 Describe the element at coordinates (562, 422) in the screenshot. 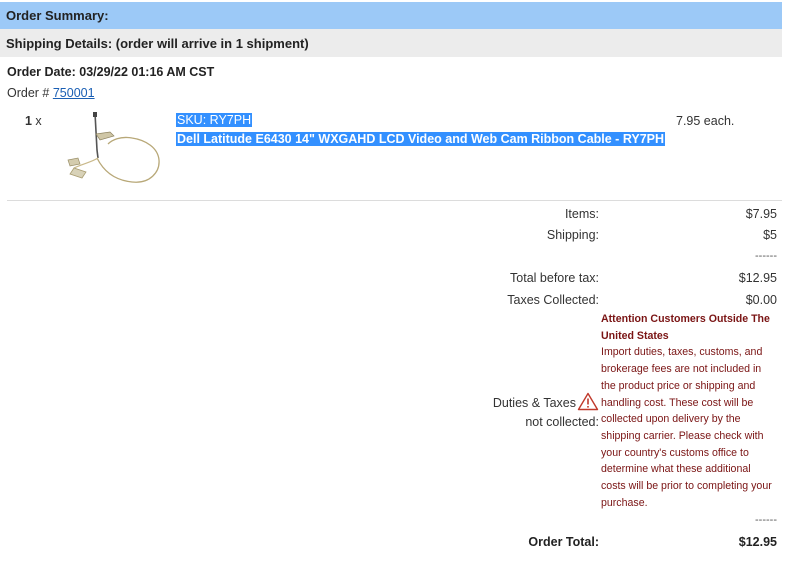

I see `duties-taxes-label-line2: not collected:` at that location.